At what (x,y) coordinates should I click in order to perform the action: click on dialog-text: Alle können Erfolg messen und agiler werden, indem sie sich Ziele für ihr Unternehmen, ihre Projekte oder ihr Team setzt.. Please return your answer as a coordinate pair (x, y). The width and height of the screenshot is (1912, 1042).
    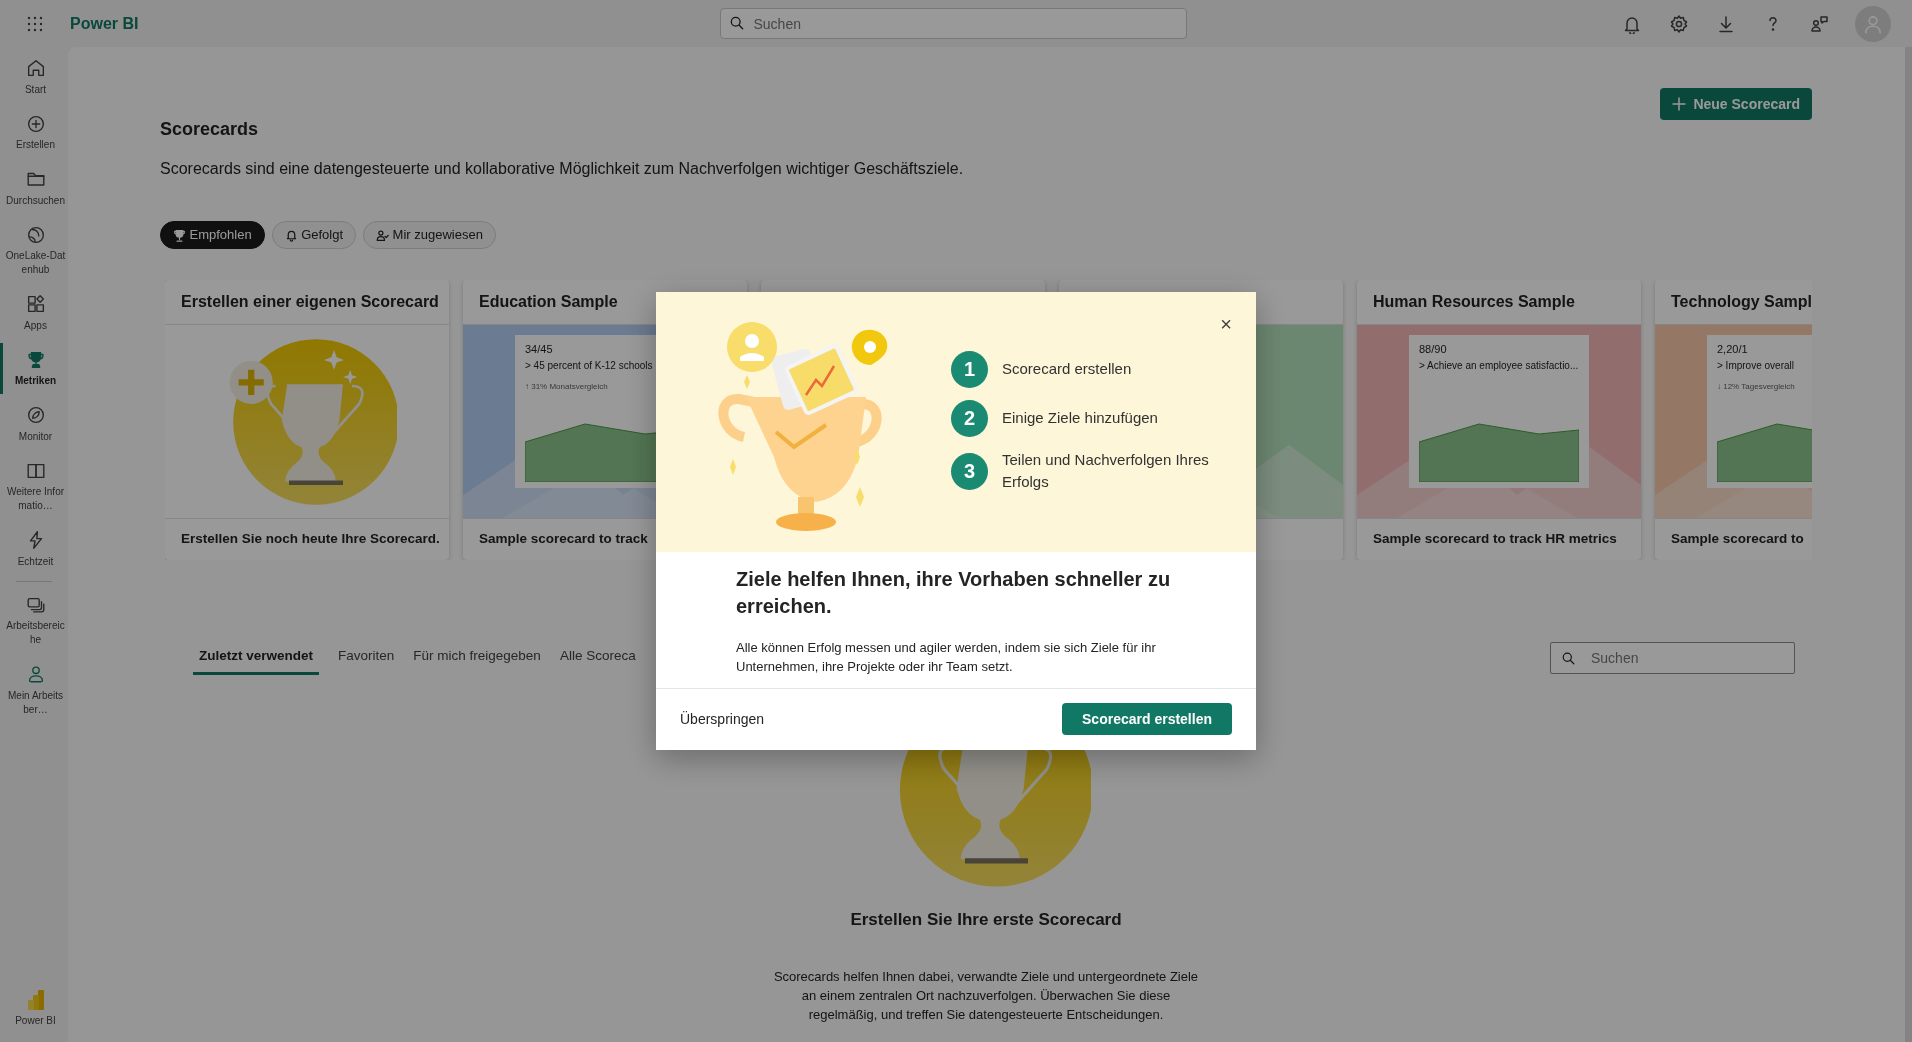
    Looking at the image, I should click on (946, 657).